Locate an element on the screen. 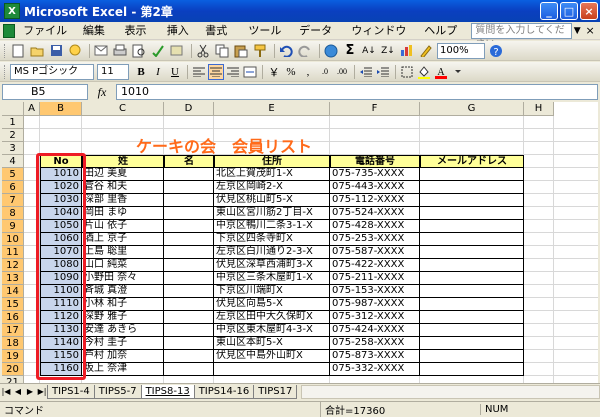  bold-button: B is located at coordinates (141, 72).